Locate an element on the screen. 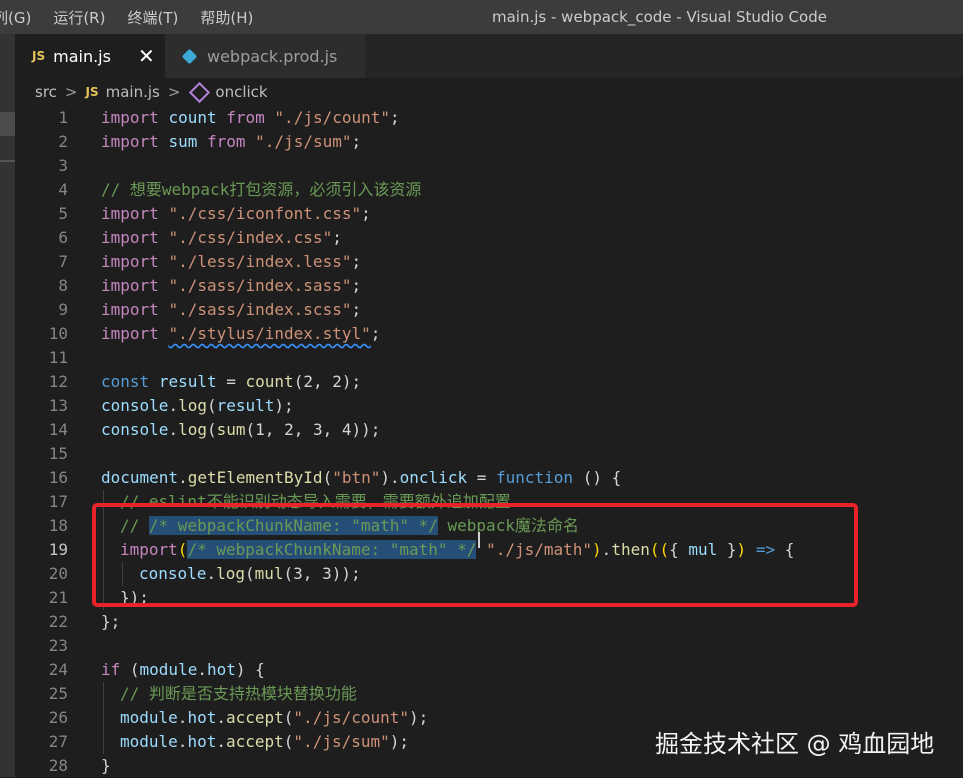  breadcrumb-symbol: onclick is located at coordinates (241, 92).